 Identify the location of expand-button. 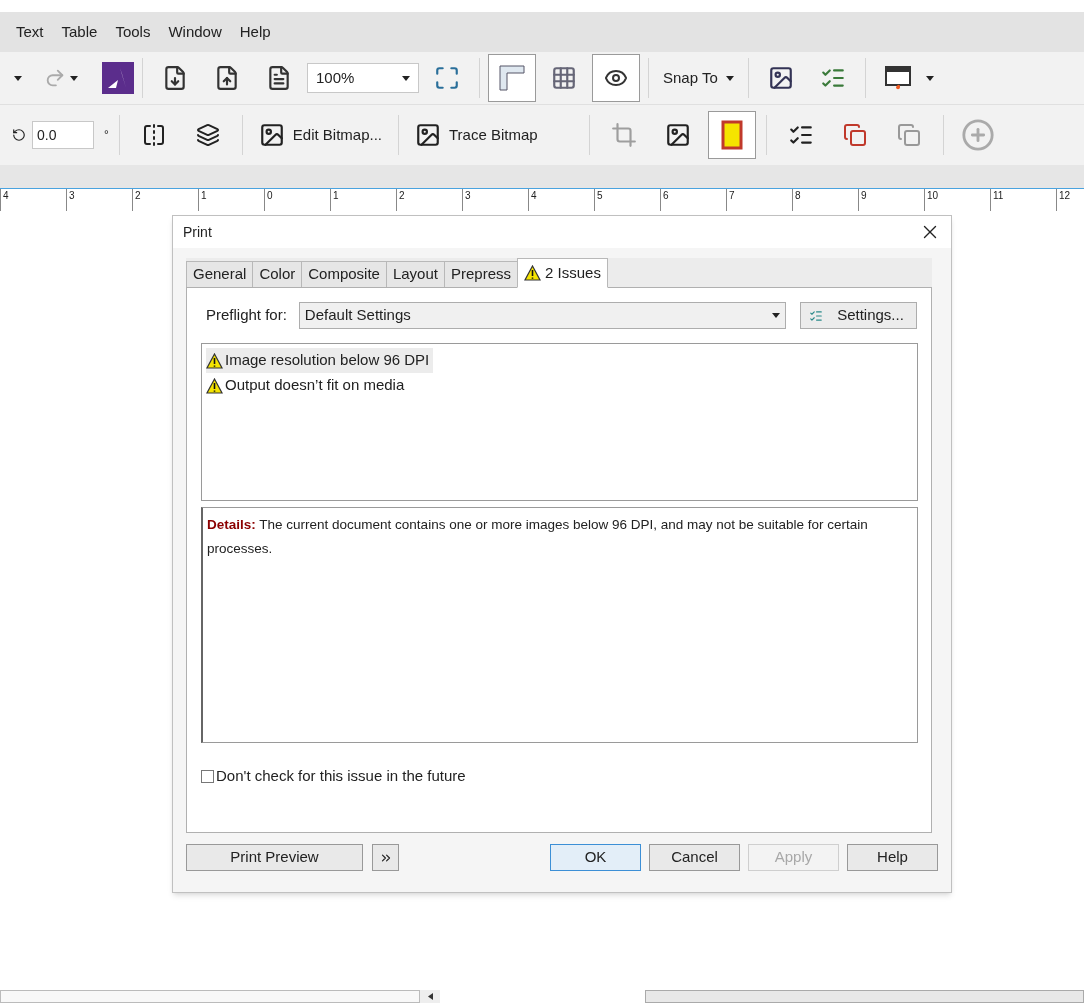
(385, 857).